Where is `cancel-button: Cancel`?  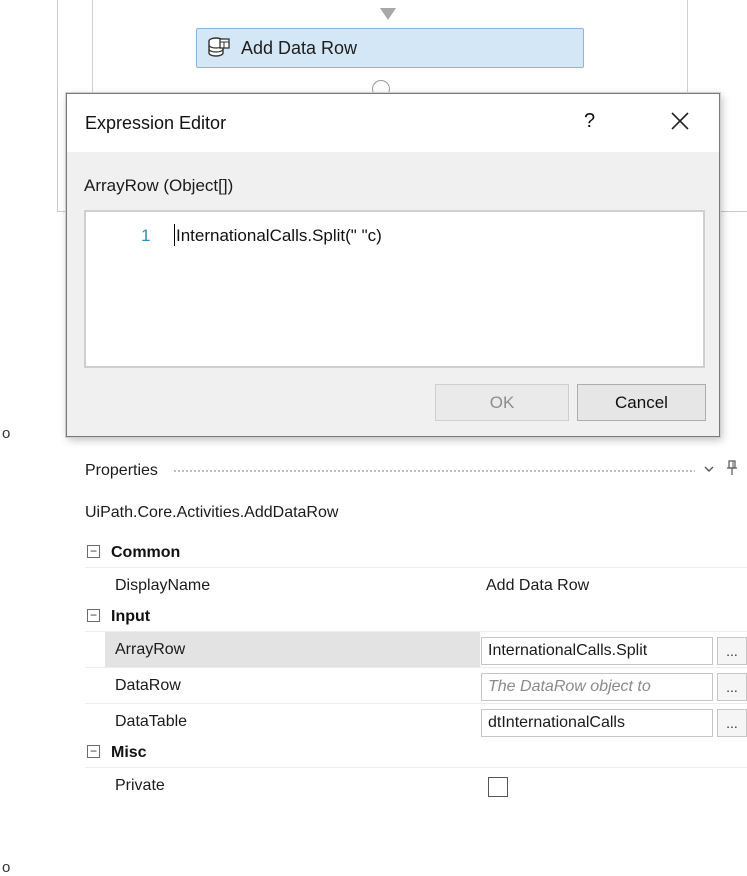 cancel-button: Cancel is located at coordinates (641, 402).